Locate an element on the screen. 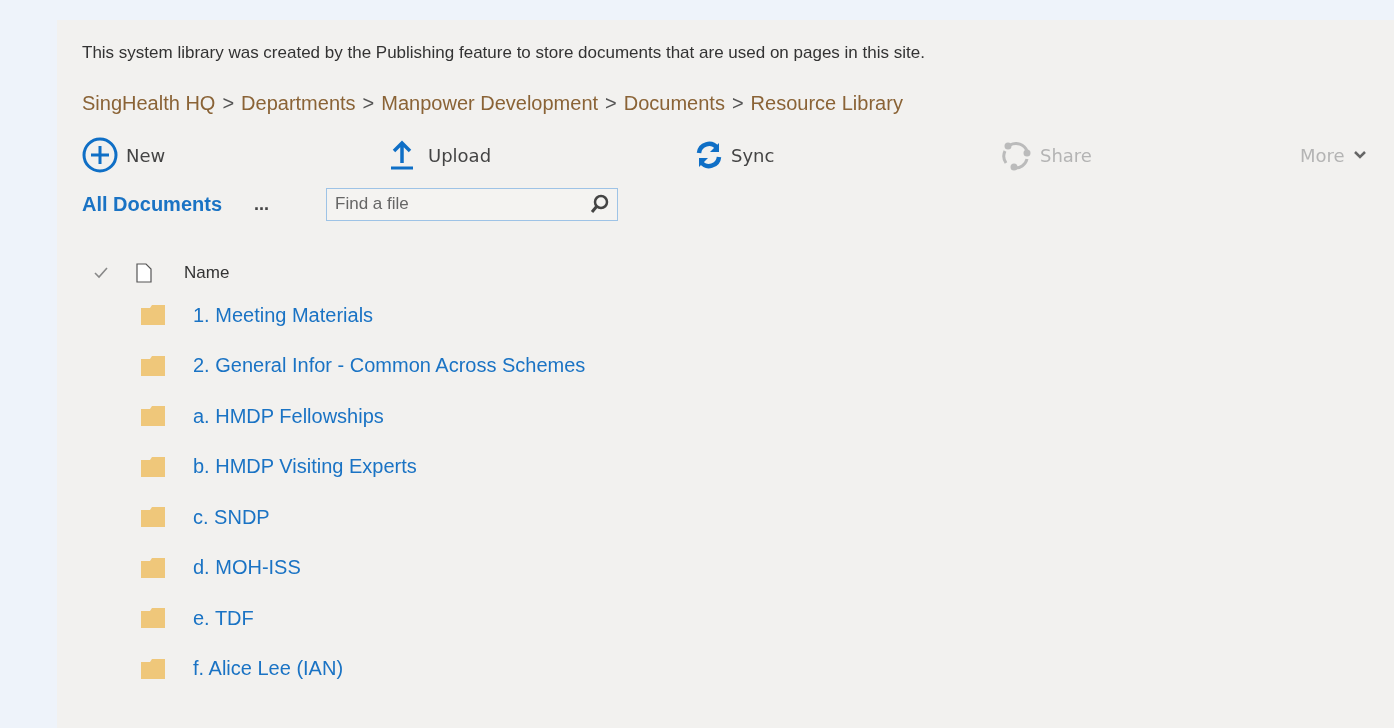 The height and width of the screenshot is (728, 1394). folder-link: 1. Meeting Materials is located at coordinates (283, 315).